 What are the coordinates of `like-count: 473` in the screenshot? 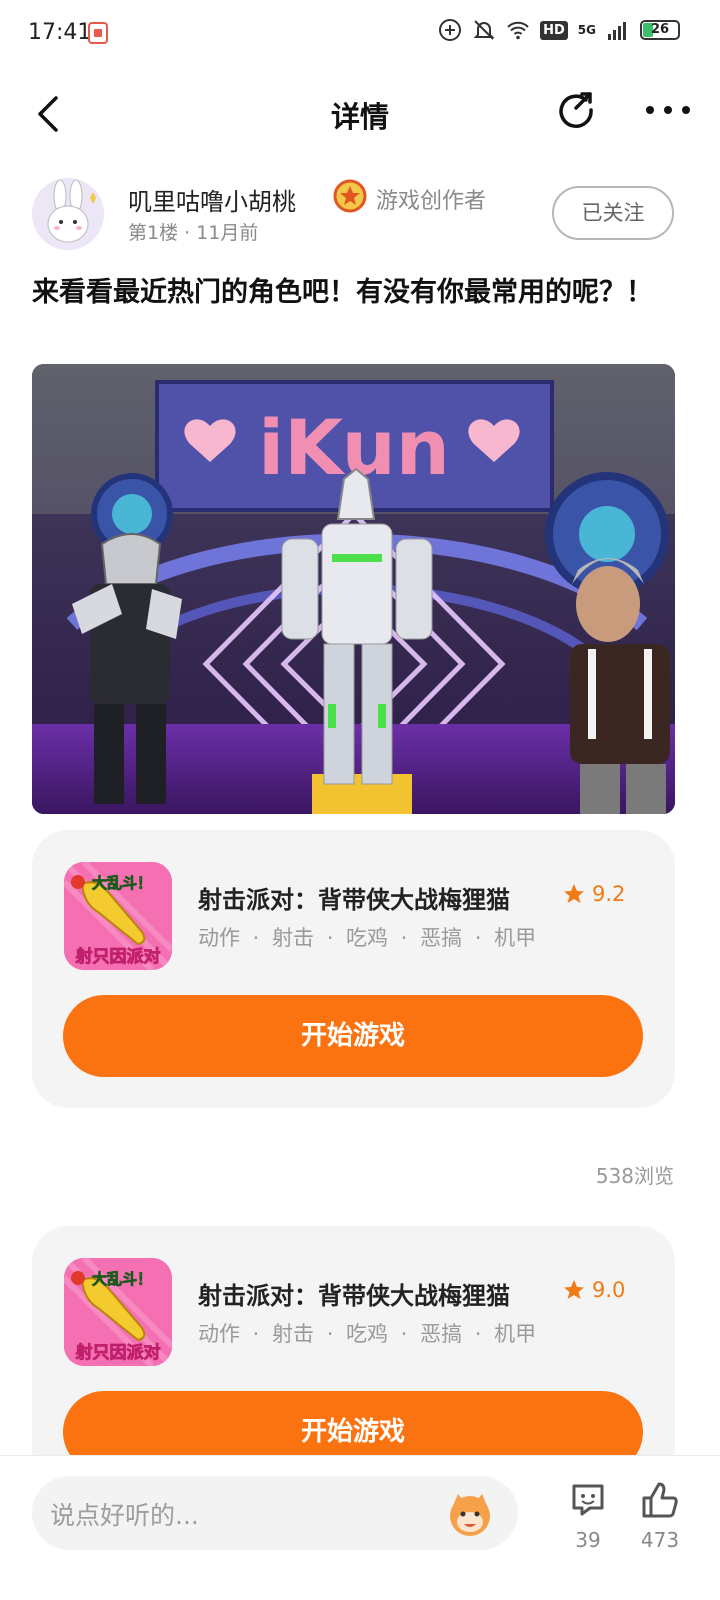 It's located at (660, 1540).